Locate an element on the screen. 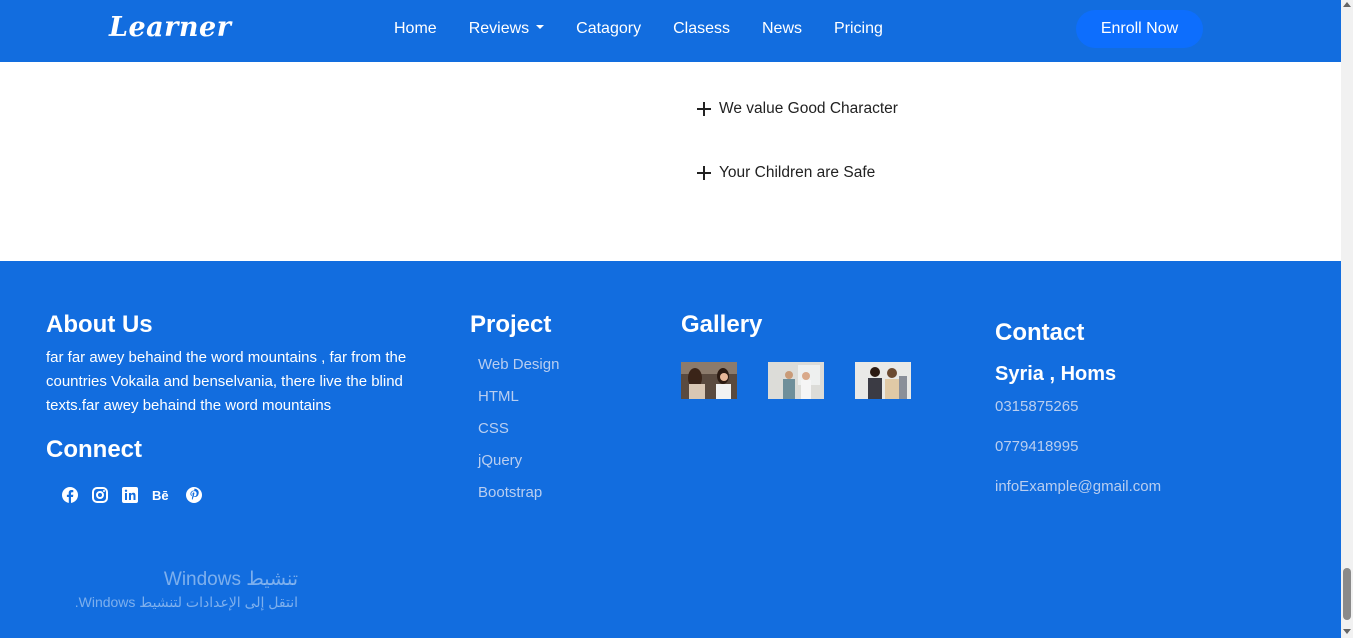 This screenshot has width=1353, height=638. project-link-web-design: Web Design is located at coordinates (518, 372).